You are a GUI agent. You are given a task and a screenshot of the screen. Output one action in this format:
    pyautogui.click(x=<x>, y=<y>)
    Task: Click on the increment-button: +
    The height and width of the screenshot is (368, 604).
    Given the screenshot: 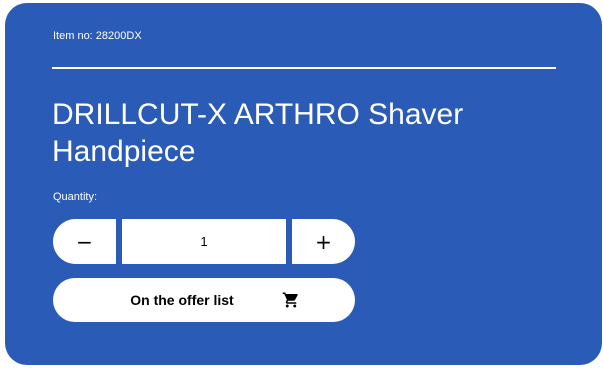 What is the action you would take?
    pyautogui.click(x=323, y=241)
    